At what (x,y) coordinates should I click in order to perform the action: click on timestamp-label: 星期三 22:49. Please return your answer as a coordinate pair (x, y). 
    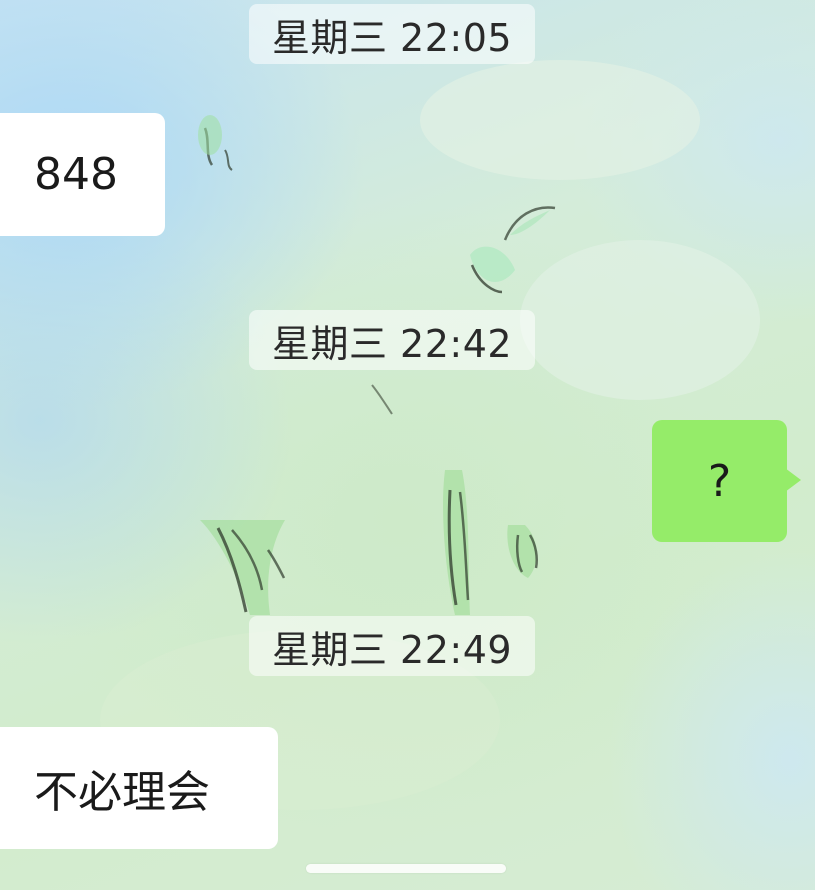
    Looking at the image, I should click on (392, 646).